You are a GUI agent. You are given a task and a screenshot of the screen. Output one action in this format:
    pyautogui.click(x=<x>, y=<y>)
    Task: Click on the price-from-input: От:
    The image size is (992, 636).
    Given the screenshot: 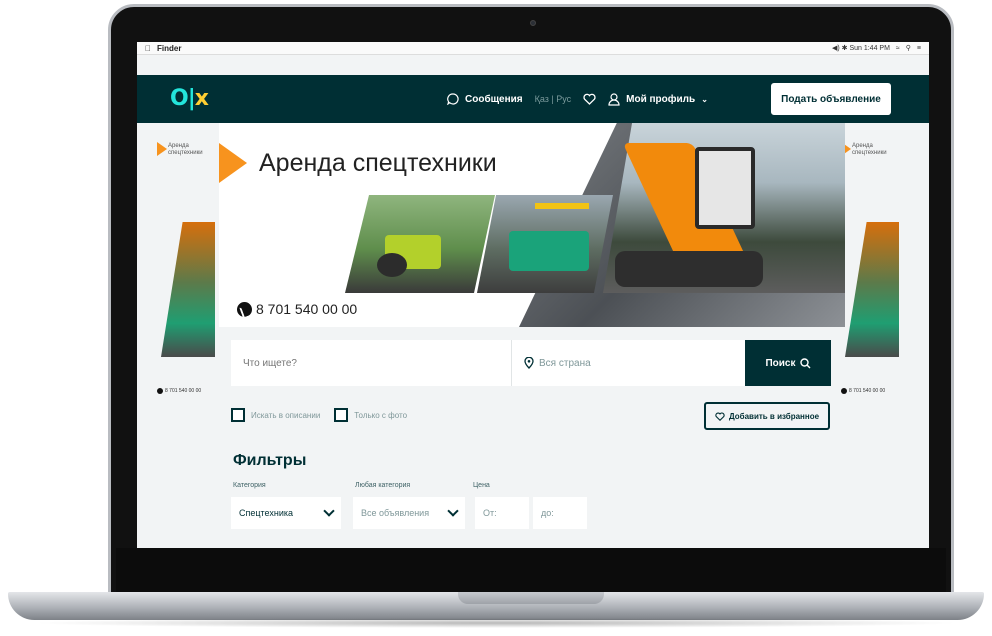 What is the action you would take?
    pyautogui.click(x=502, y=513)
    